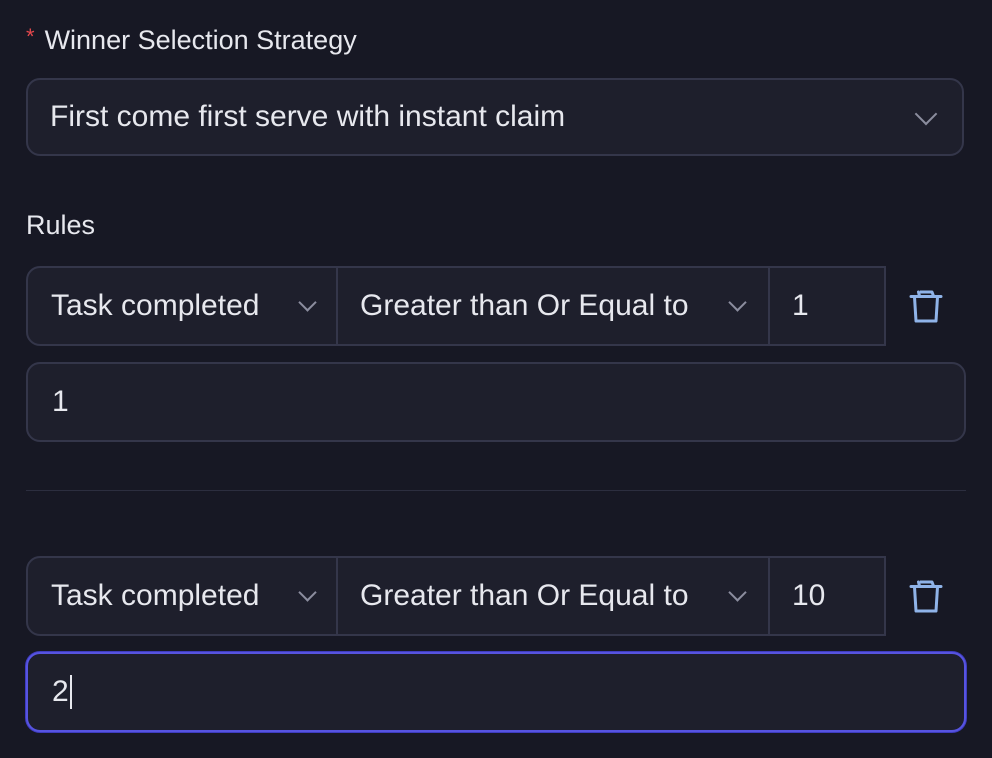 The image size is (992, 758). I want to click on text-caret, so click(70, 692).